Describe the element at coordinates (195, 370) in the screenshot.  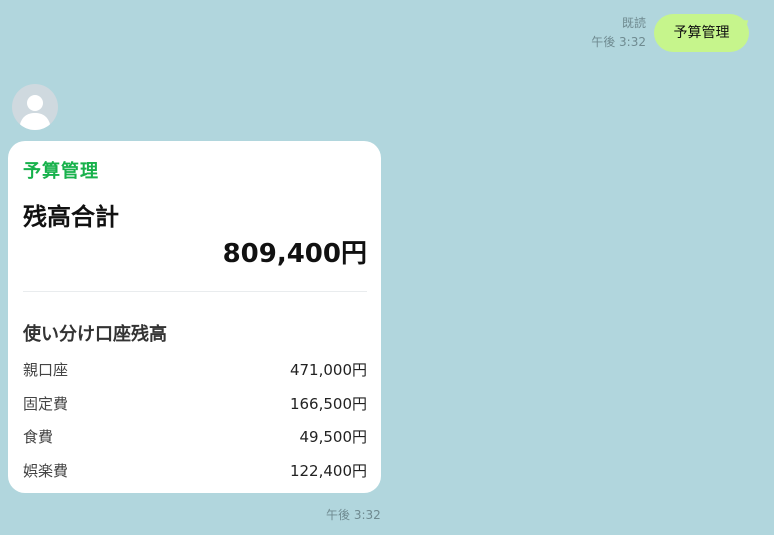
I see `list-item: 親口座 471,000円` at that location.